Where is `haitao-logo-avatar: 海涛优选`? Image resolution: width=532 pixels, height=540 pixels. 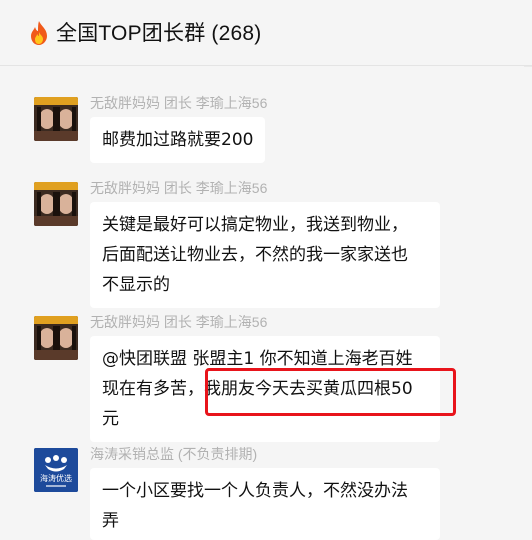
haitao-logo-avatar: 海涛优选 is located at coordinates (56, 470).